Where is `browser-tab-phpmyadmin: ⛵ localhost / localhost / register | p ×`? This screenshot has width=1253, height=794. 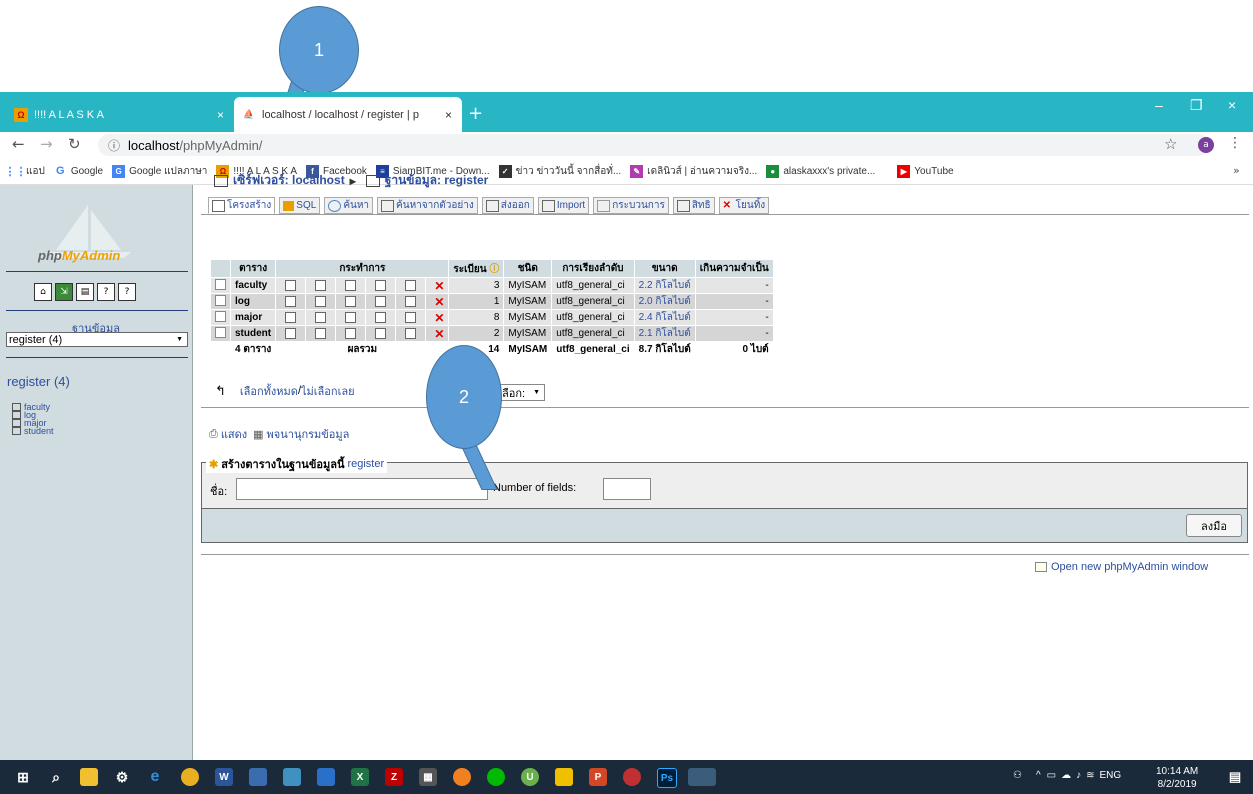 browser-tab-phpmyadmin: ⛵ localhost / localhost / register | p × is located at coordinates (348, 114).